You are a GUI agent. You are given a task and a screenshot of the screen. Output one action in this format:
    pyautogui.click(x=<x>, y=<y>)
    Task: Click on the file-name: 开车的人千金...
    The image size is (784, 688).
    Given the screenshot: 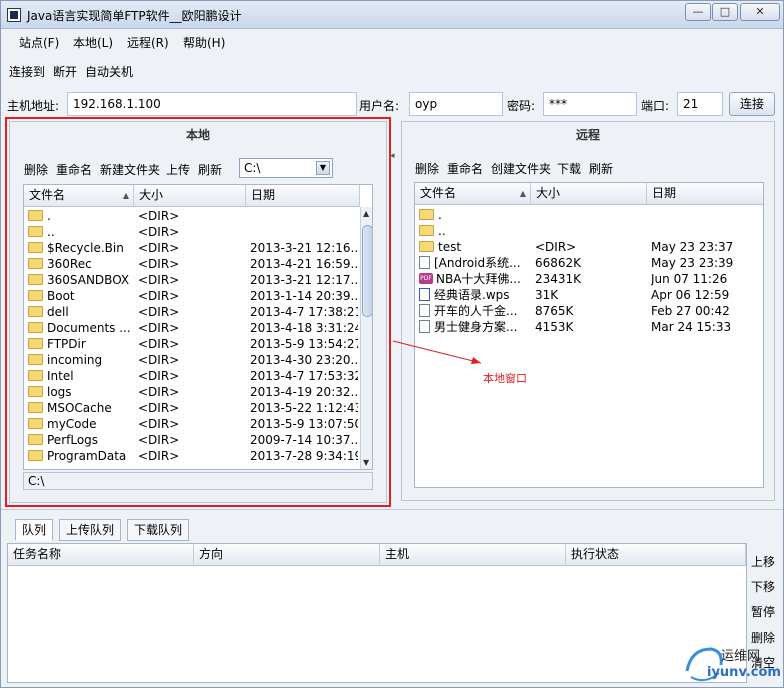 What is the action you would take?
    pyautogui.click(x=476, y=311)
    